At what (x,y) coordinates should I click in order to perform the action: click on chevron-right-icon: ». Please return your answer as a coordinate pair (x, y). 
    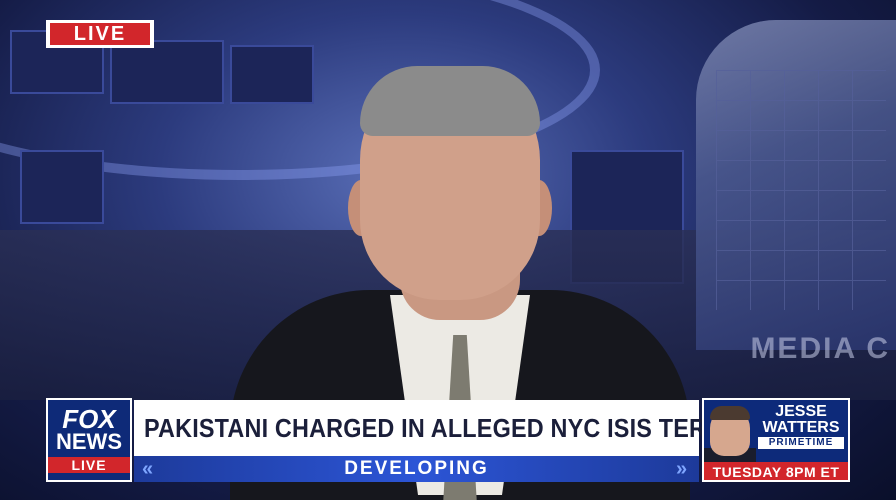
    Looking at the image, I should click on (682, 469).